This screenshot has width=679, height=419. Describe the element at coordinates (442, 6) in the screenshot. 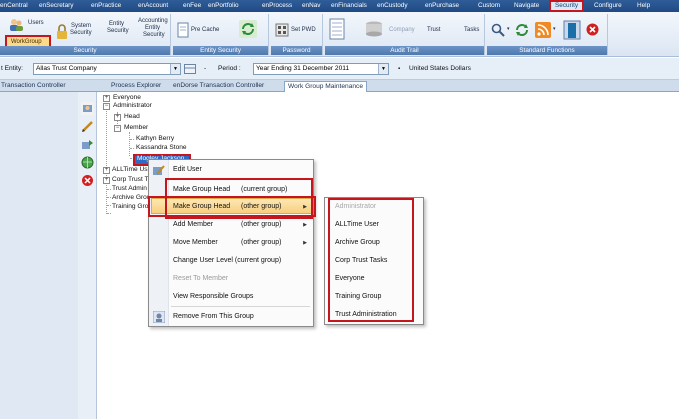

I see `menu-tab-enpurchase: enPurchase` at that location.